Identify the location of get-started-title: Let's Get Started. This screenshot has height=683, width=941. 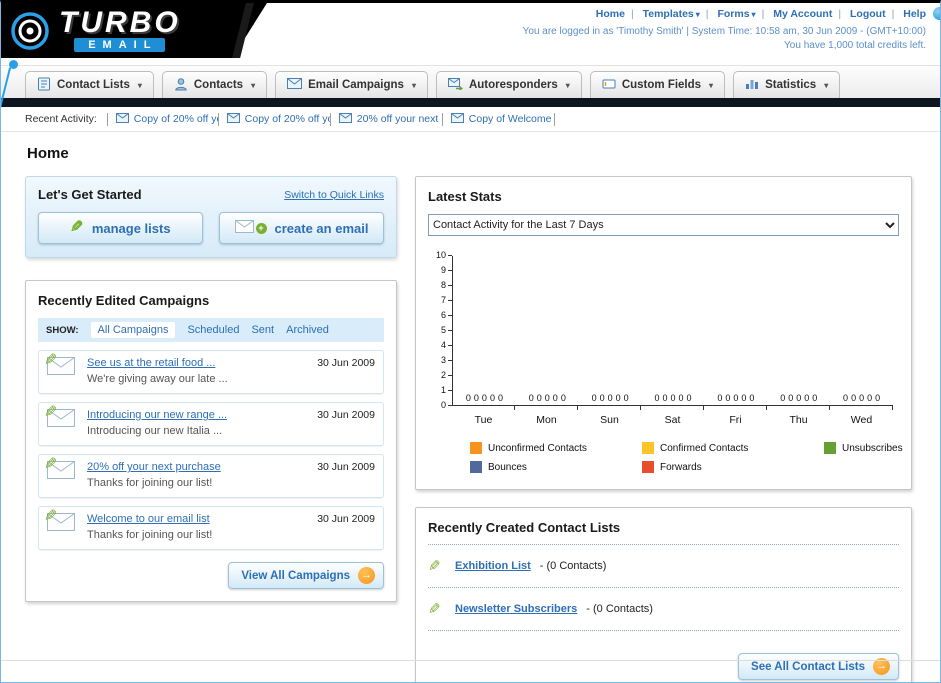
(90, 194).